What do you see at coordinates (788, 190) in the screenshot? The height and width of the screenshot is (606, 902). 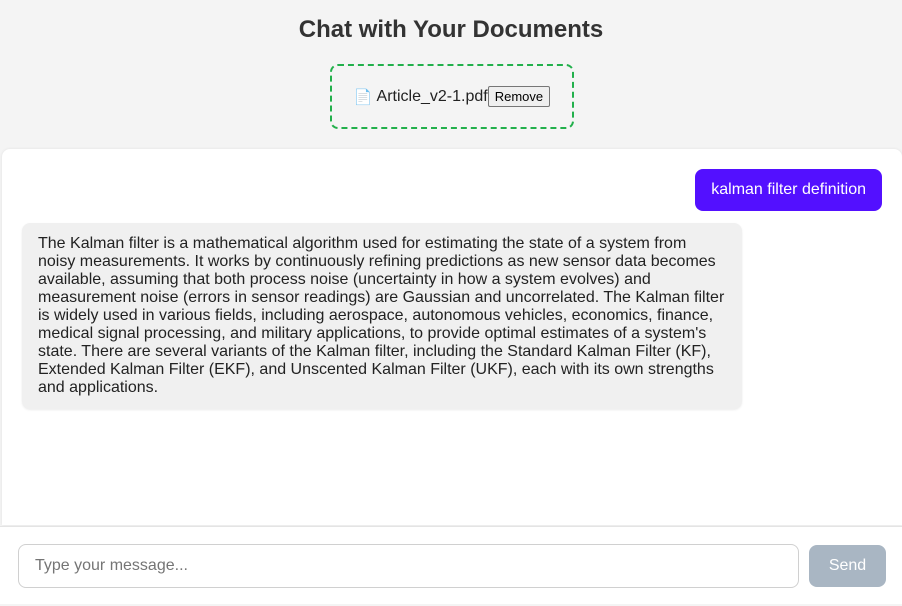 I see `user-message: kalman filter definition` at bounding box center [788, 190].